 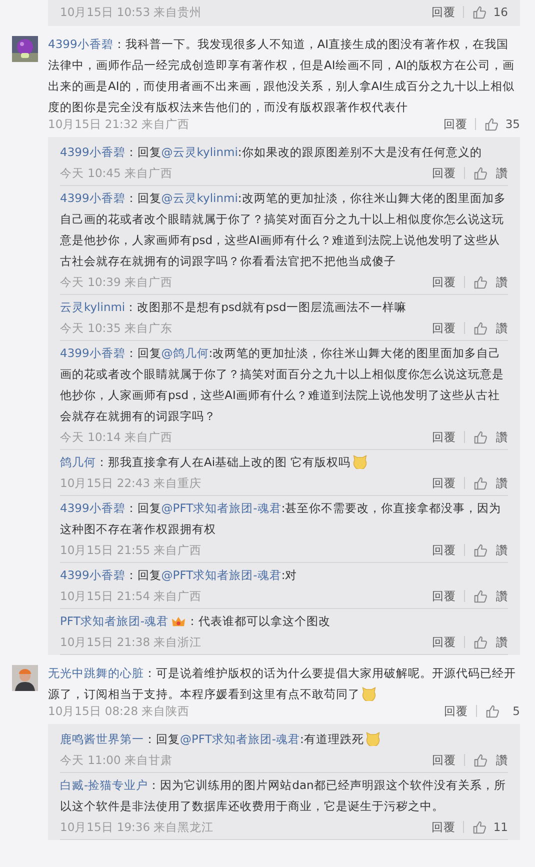 I want to click on comment-text: 4399小香碧：回复@云灵kylinmi:你如果改的跟原图差别不大是没有任何意义的, so click(x=271, y=152).